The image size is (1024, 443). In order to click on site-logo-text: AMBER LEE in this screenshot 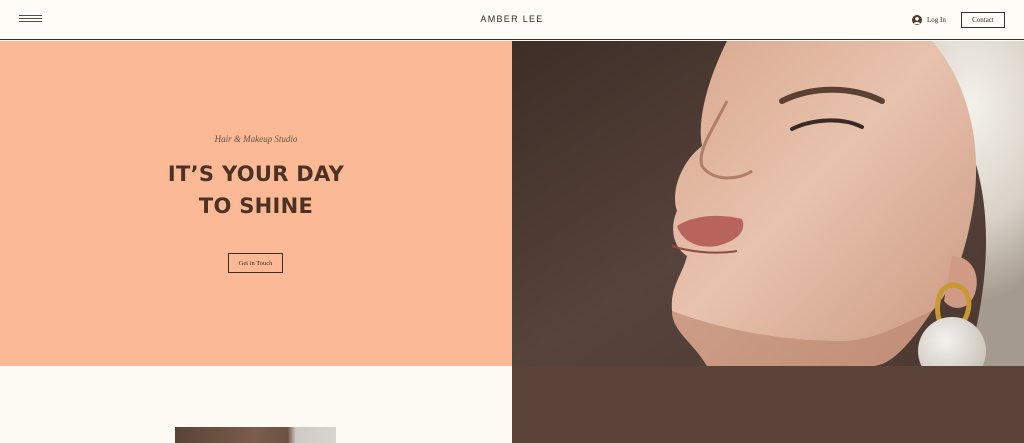, I will do `click(511, 19)`.